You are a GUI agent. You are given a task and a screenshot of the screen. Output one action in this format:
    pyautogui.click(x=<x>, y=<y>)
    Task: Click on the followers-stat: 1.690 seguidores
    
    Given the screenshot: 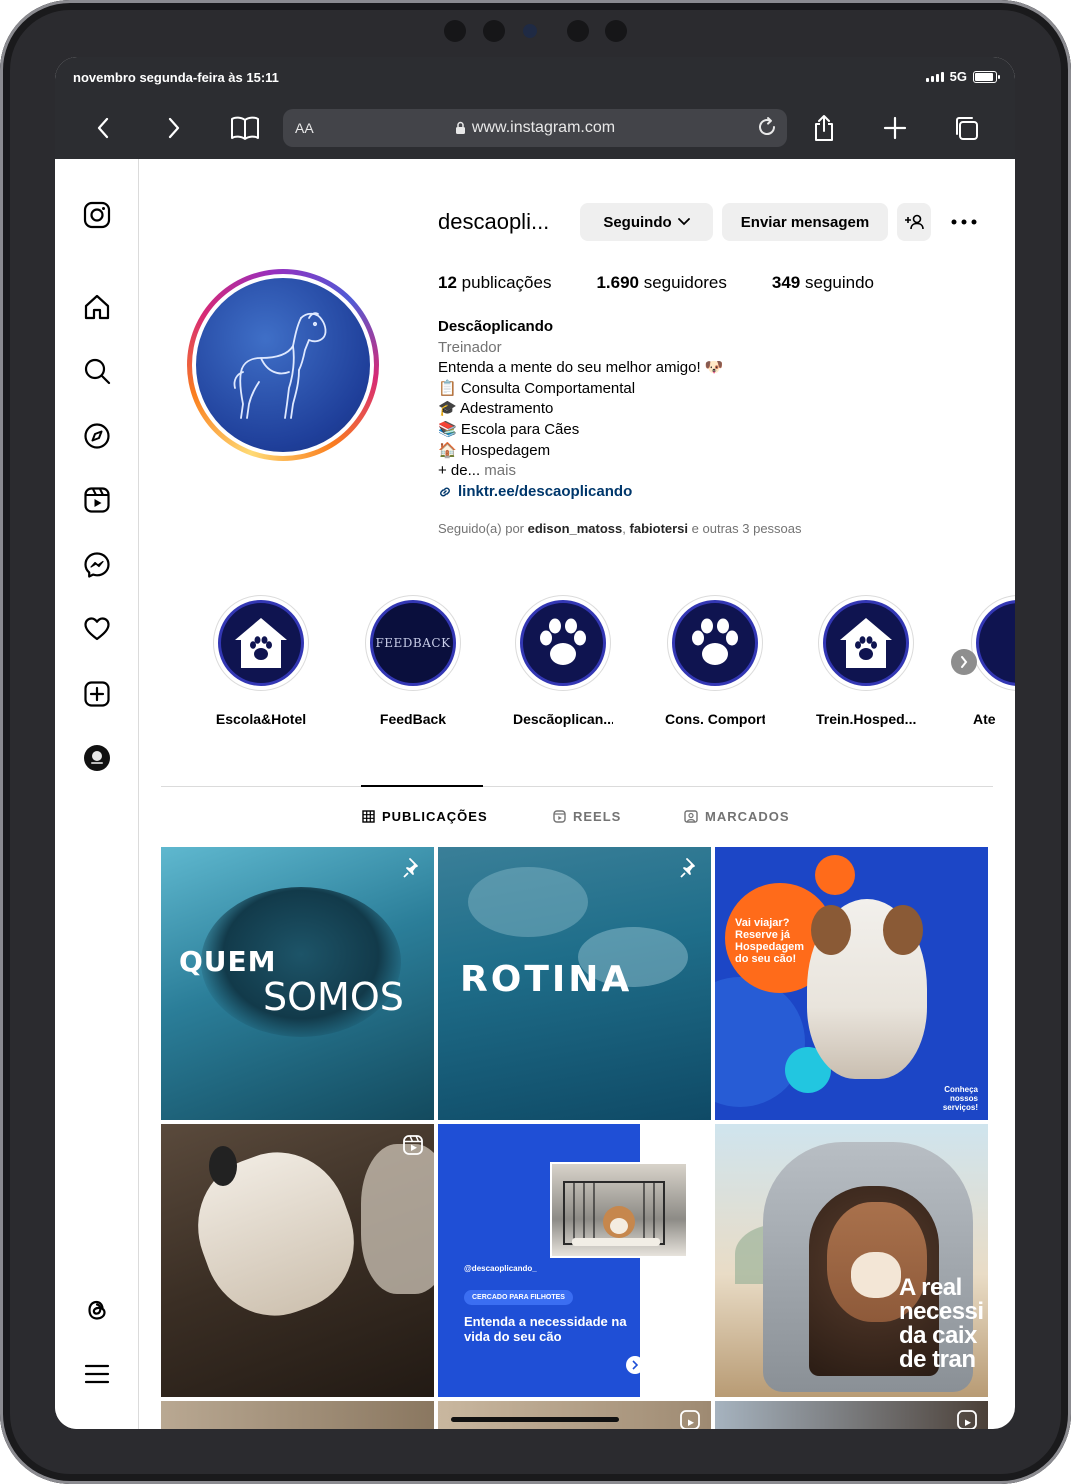 What is the action you would take?
    pyautogui.click(x=661, y=283)
    